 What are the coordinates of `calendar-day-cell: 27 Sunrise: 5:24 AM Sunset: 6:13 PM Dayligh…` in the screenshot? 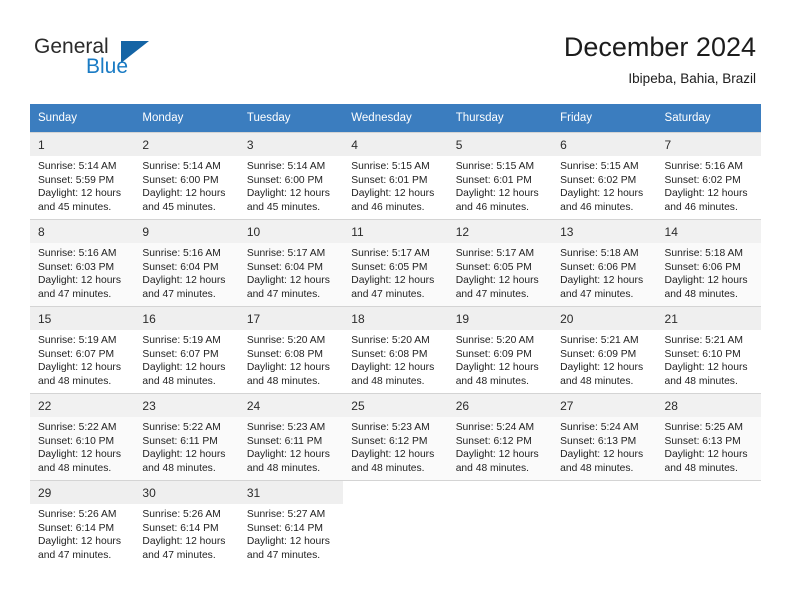 It's located at (604, 437).